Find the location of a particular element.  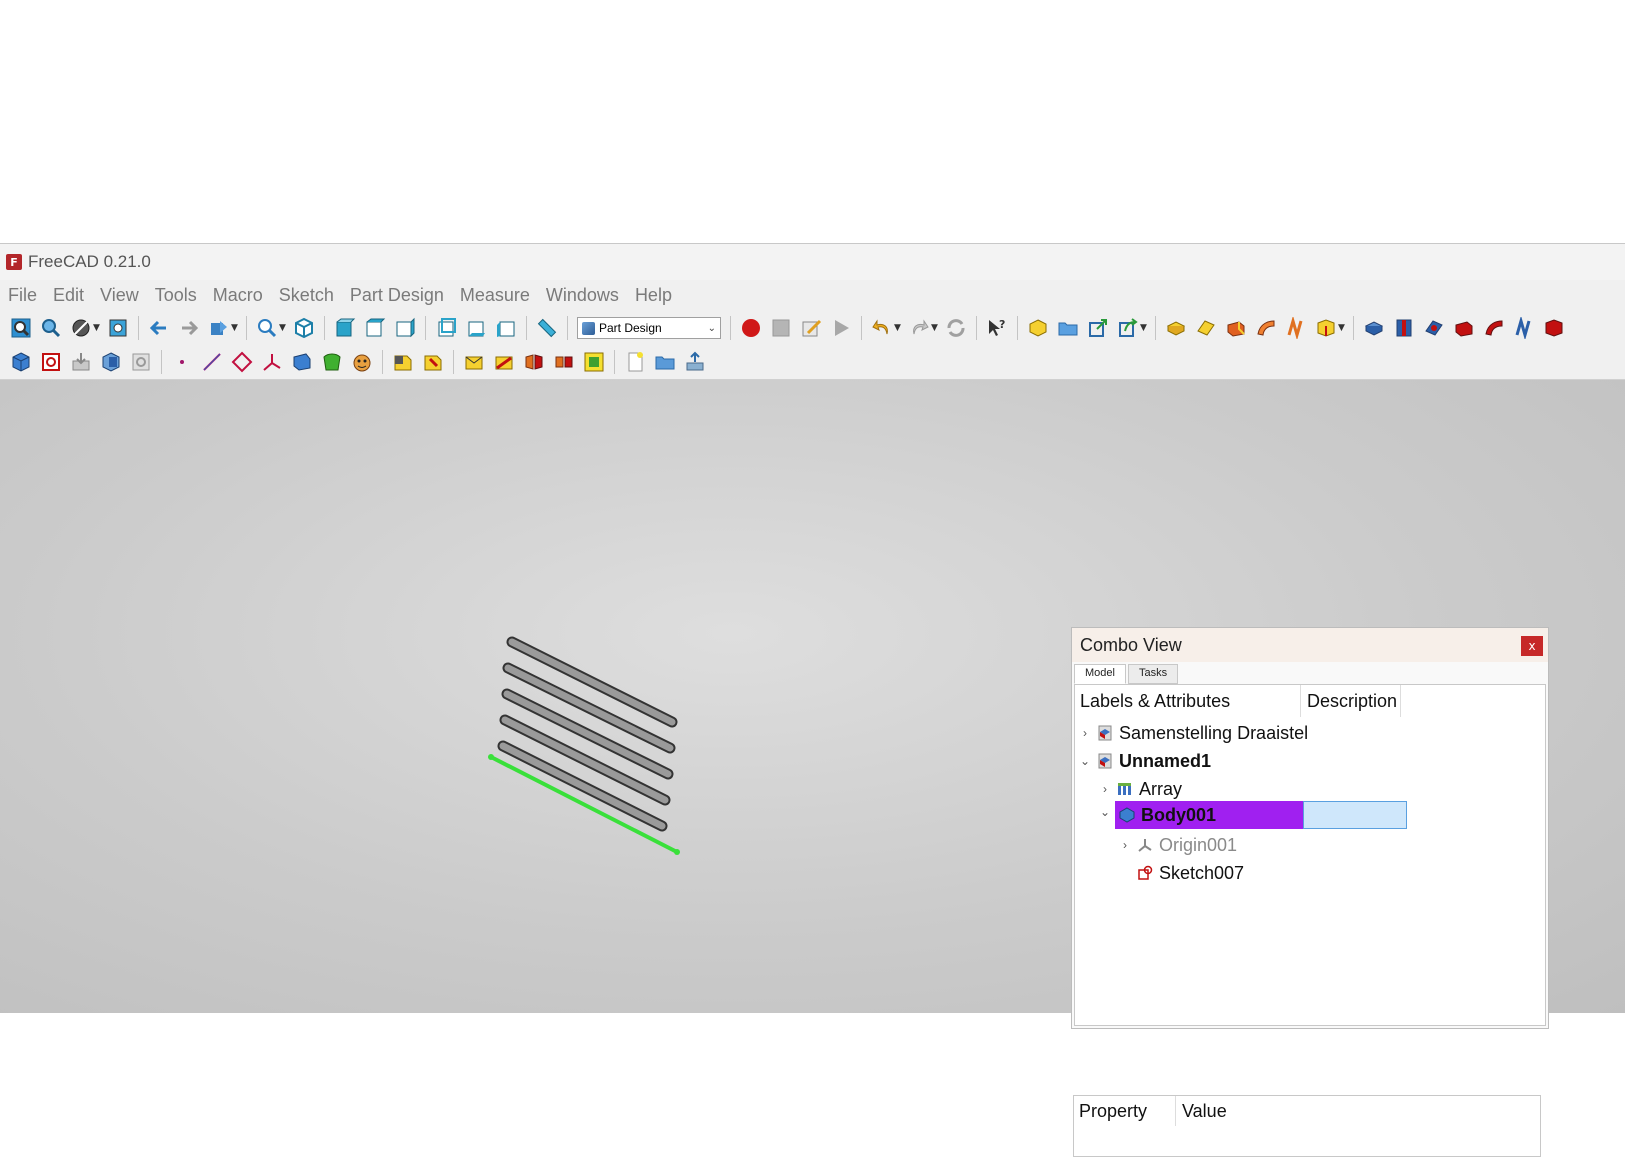

create-part-icon is located at coordinates (1038, 328).